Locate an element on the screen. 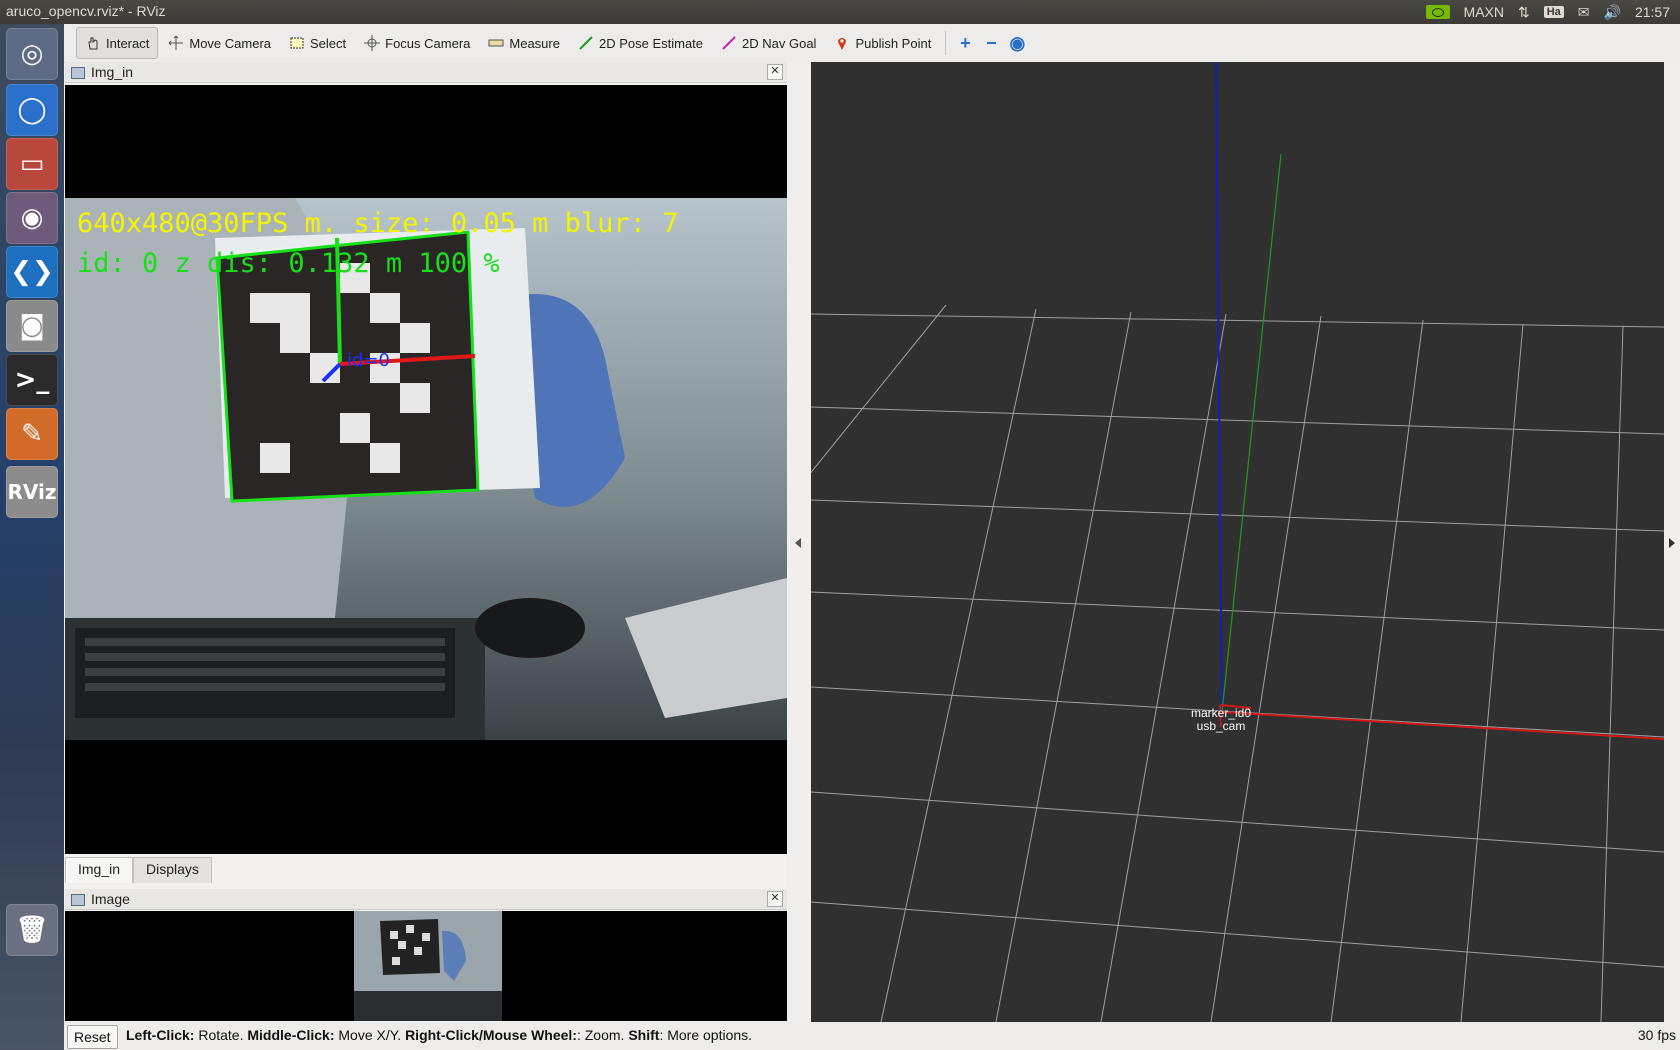 Image resolution: width=1680 pixels, height=1050 pixels. tool-label: Focus Camera is located at coordinates (428, 43).